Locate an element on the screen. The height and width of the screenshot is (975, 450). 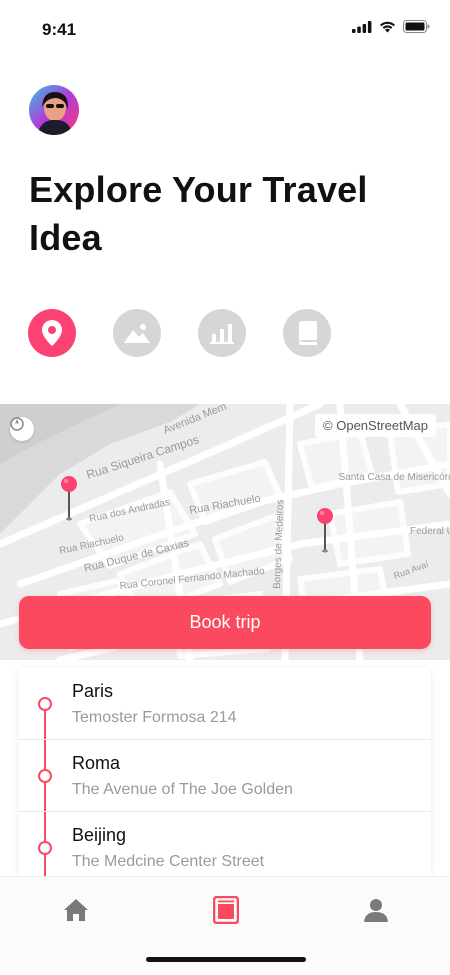
trip-address: Temoster Formosa 214 is located at coordinates (154, 717).